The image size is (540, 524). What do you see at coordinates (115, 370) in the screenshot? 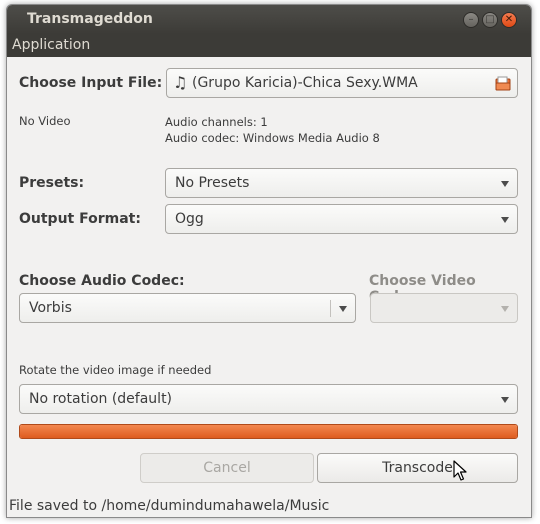
I see `rotation-label: Rotate the video image if needed` at bounding box center [115, 370].